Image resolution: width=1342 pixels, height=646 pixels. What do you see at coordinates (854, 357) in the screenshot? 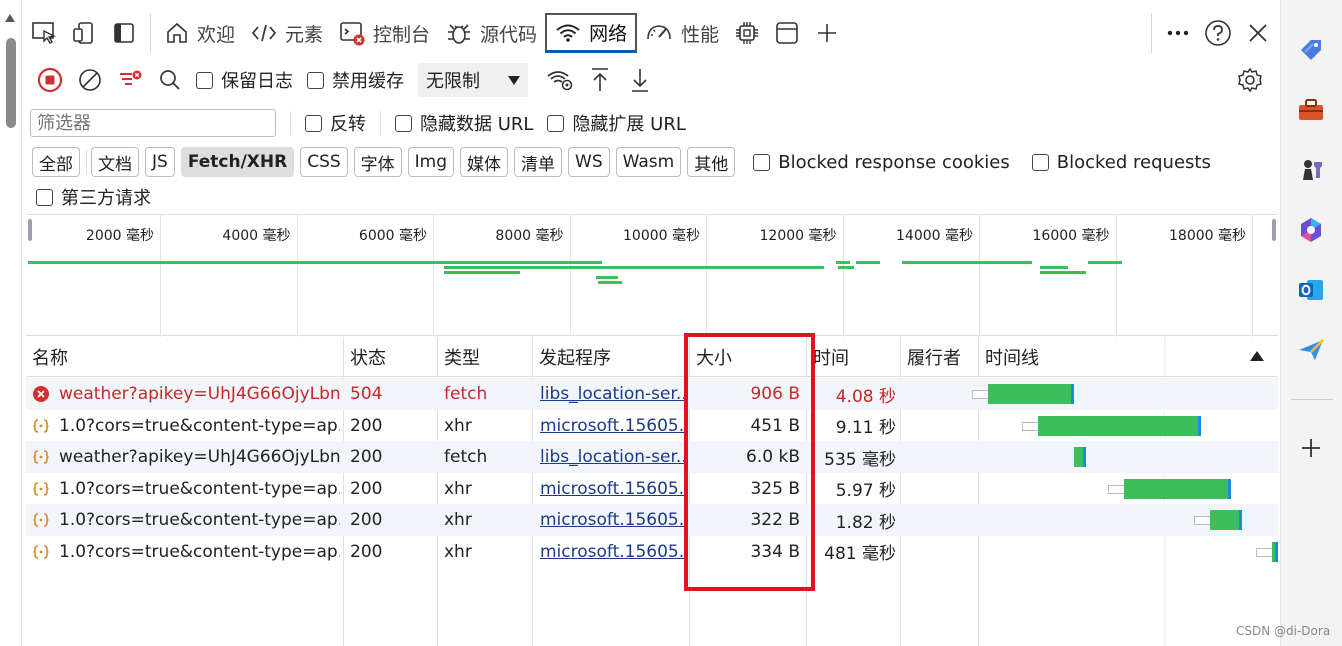
I see `column-header-time: 时间` at bounding box center [854, 357].